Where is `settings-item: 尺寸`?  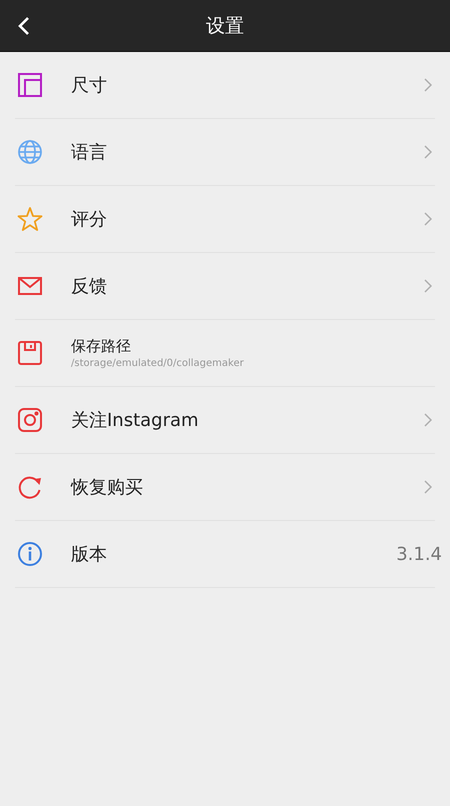
settings-item: 尺寸 is located at coordinates (225, 85).